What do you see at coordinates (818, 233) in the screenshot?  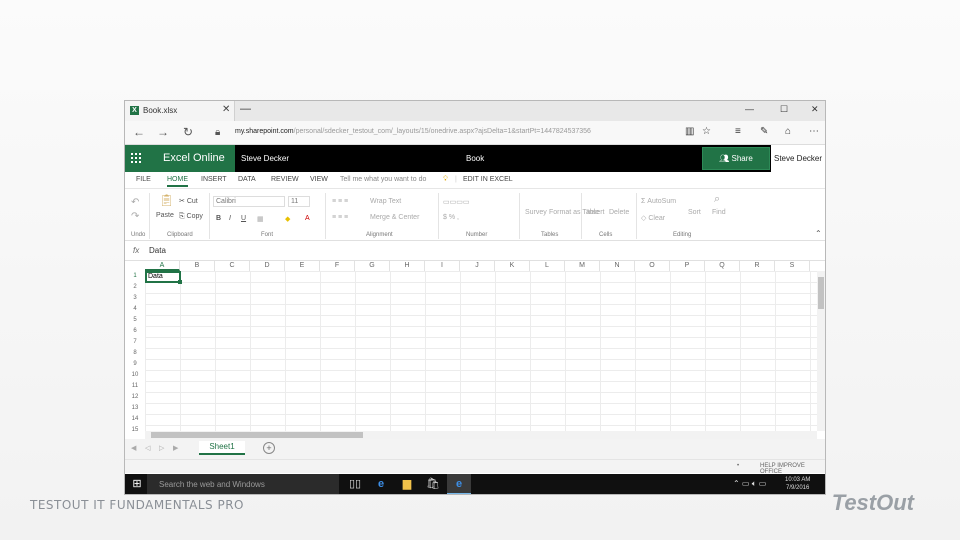 I see `collapse-ribbon-icon: ⌃` at bounding box center [818, 233].